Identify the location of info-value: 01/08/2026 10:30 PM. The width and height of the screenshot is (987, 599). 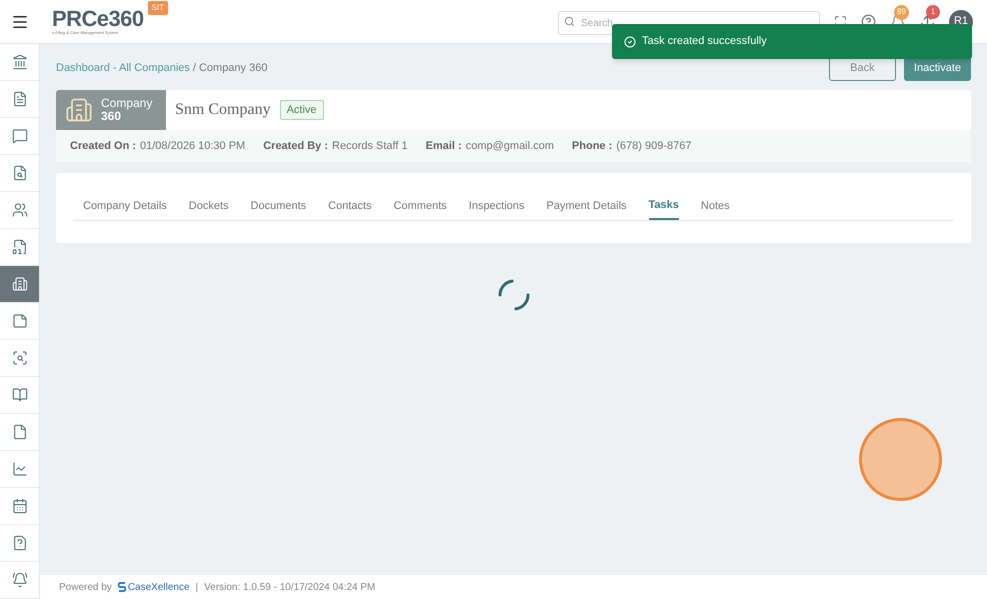
(193, 146).